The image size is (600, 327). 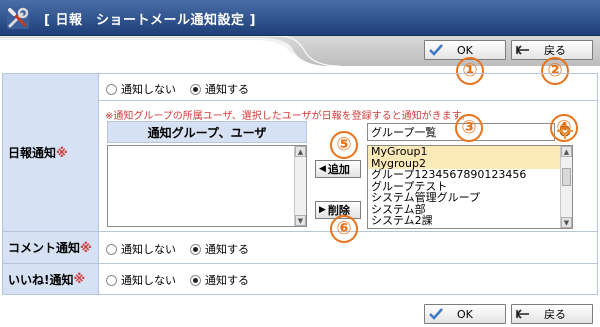 What do you see at coordinates (338, 169) in the screenshot?
I see `add-button: ◀ 追加` at bounding box center [338, 169].